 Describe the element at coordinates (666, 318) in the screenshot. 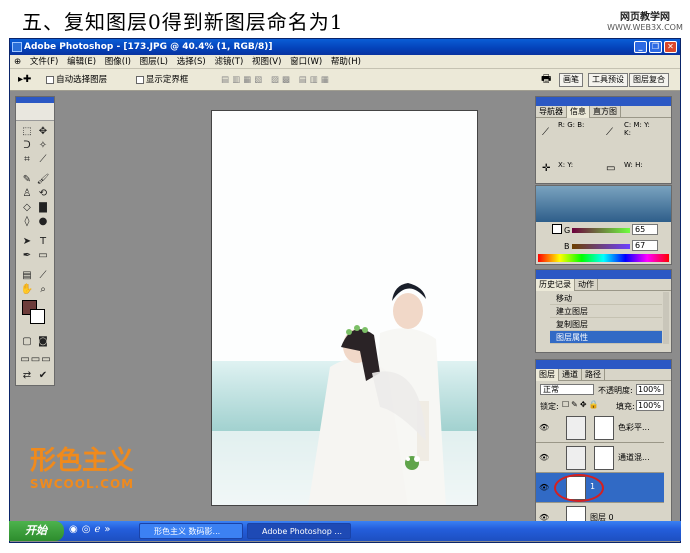

I see `history-scrollbar` at that location.